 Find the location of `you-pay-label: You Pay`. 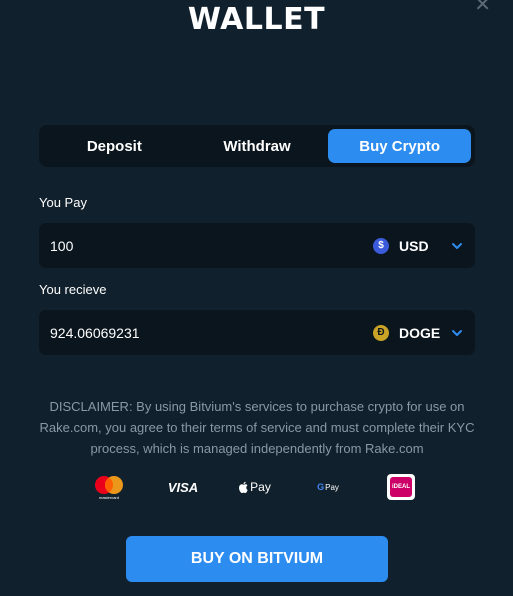

you-pay-label: You Pay is located at coordinates (63, 202).